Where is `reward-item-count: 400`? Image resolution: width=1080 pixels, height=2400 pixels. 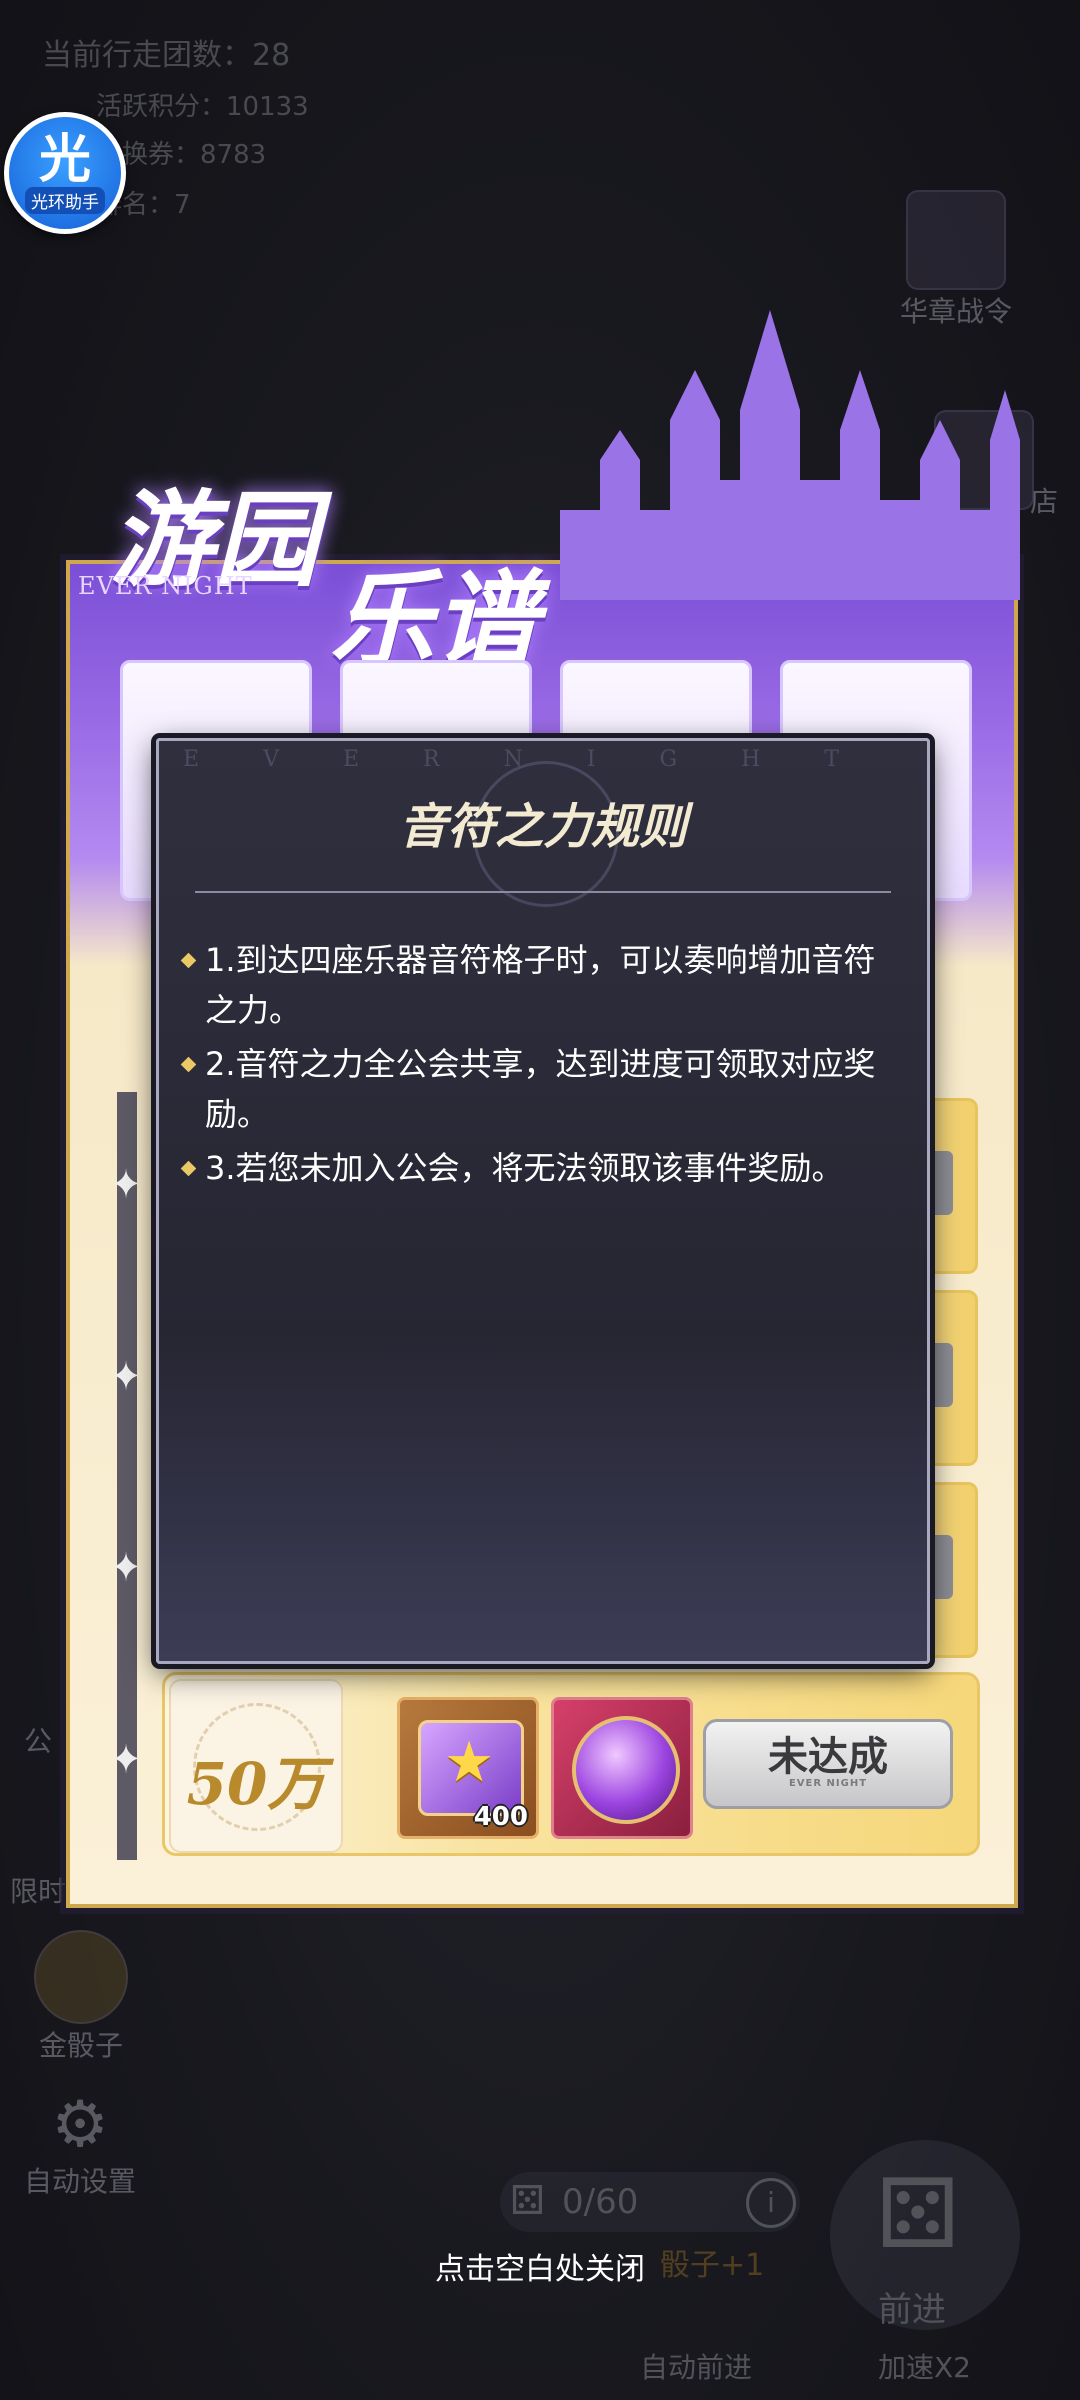
reward-item-count: 400 is located at coordinates (500, 1817).